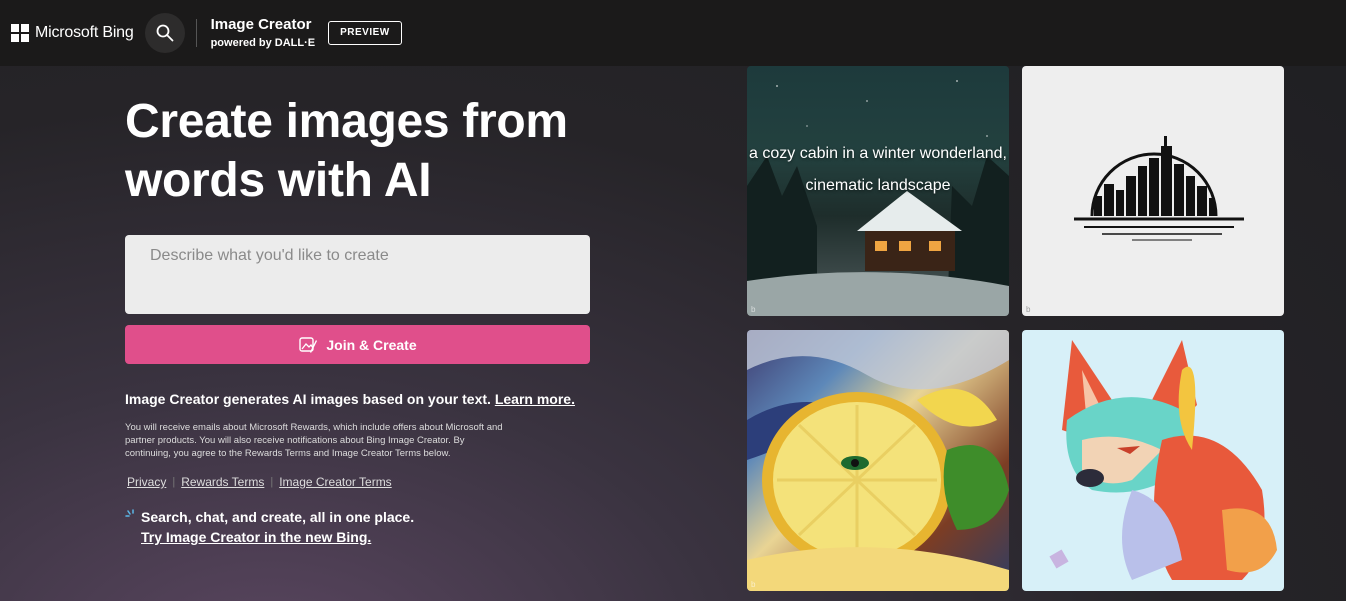 The height and width of the screenshot is (601, 1346). What do you see at coordinates (20, 33) in the screenshot?
I see `windows-logo-icon` at bounding box center [20, 33].